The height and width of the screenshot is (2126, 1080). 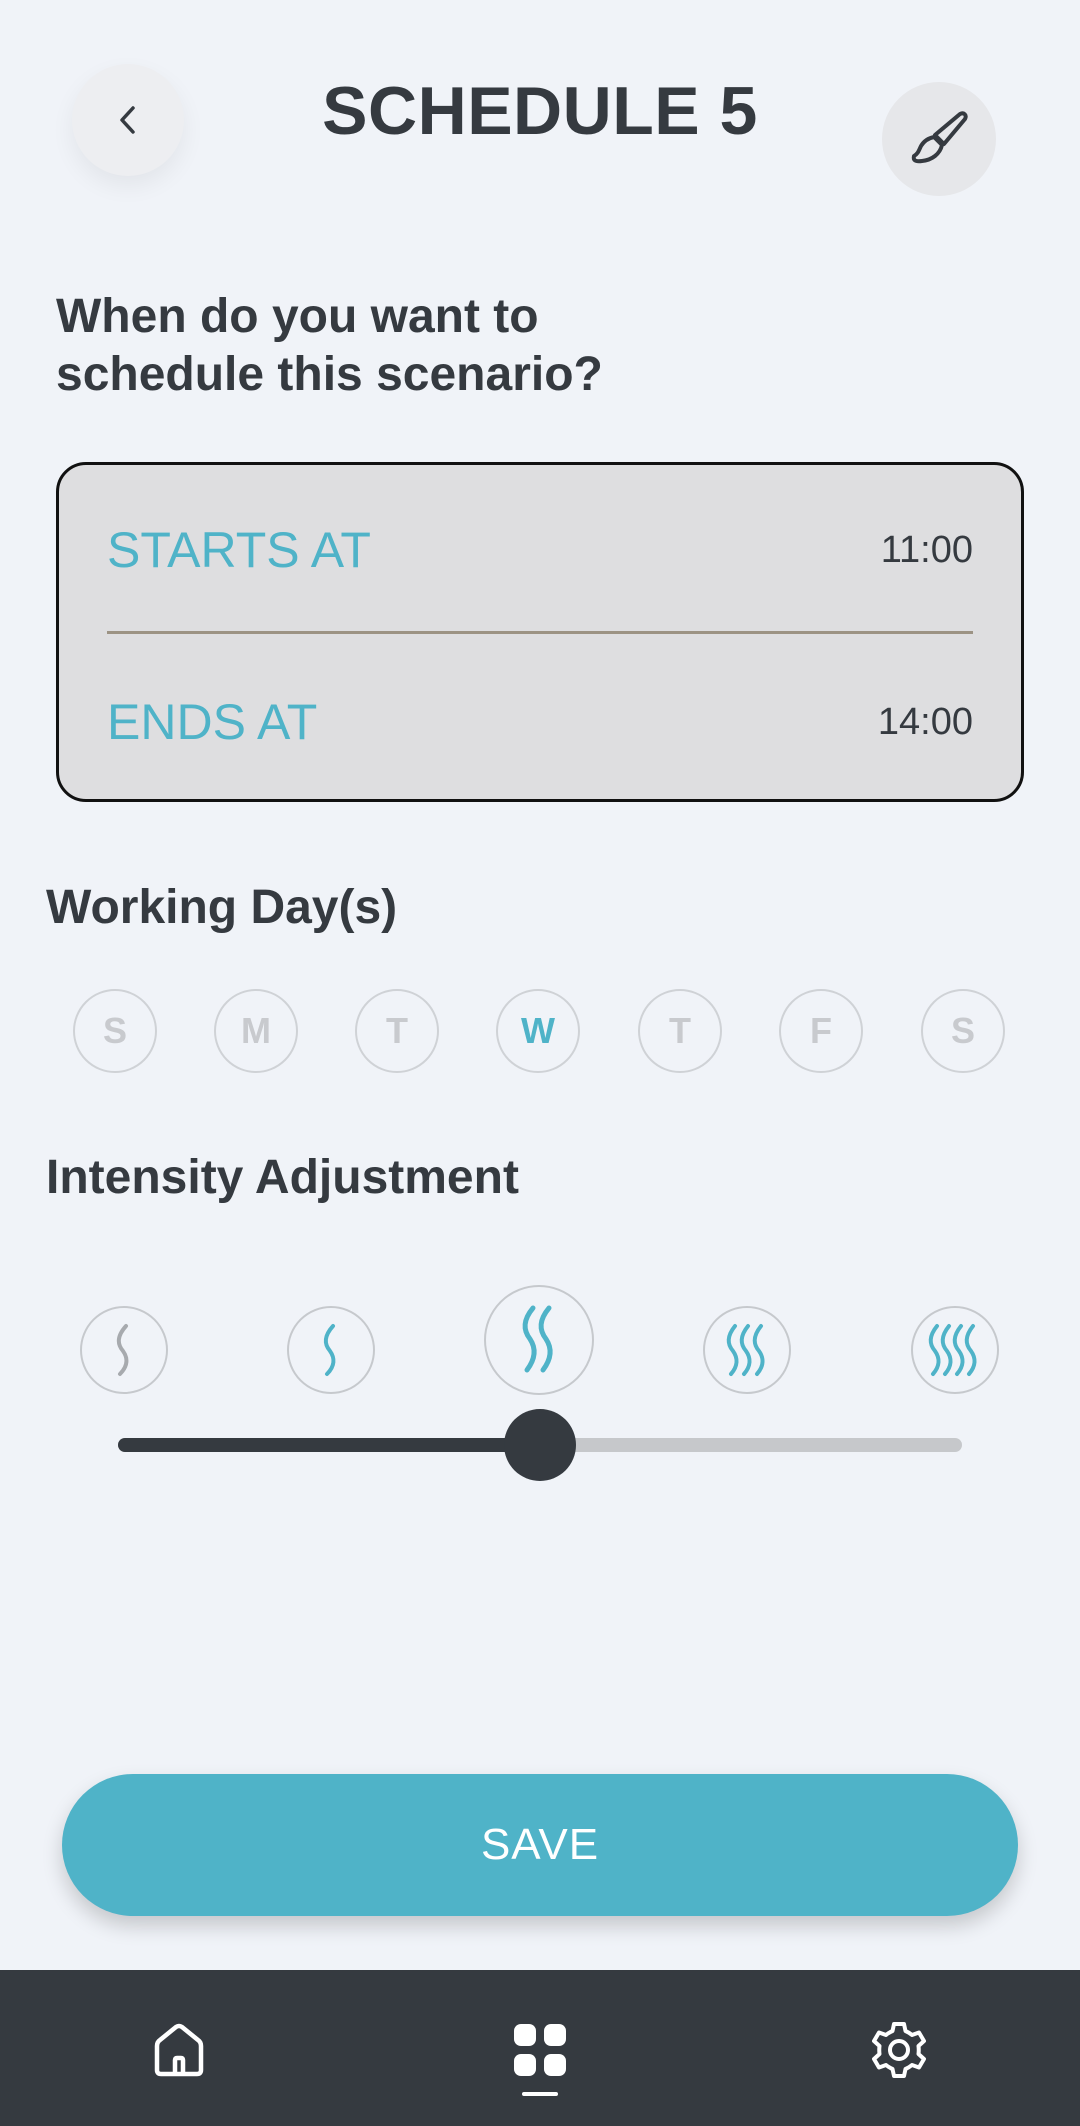 What do you see at coordinates (538, 1031) in the screenshot?
I see `day-wednesday: W` at bounding box center [538, 1031].